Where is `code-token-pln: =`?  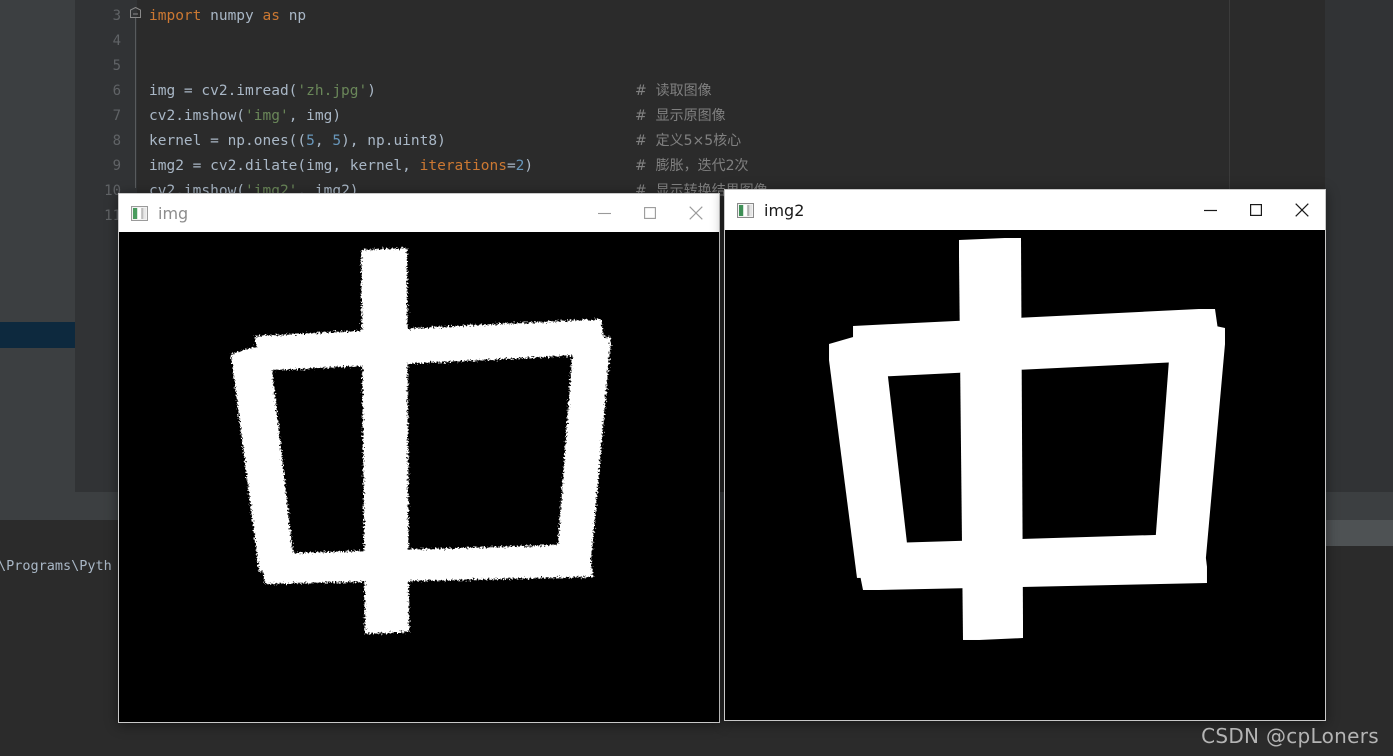 code-token-pln: = is located at coordinates (511, 166).